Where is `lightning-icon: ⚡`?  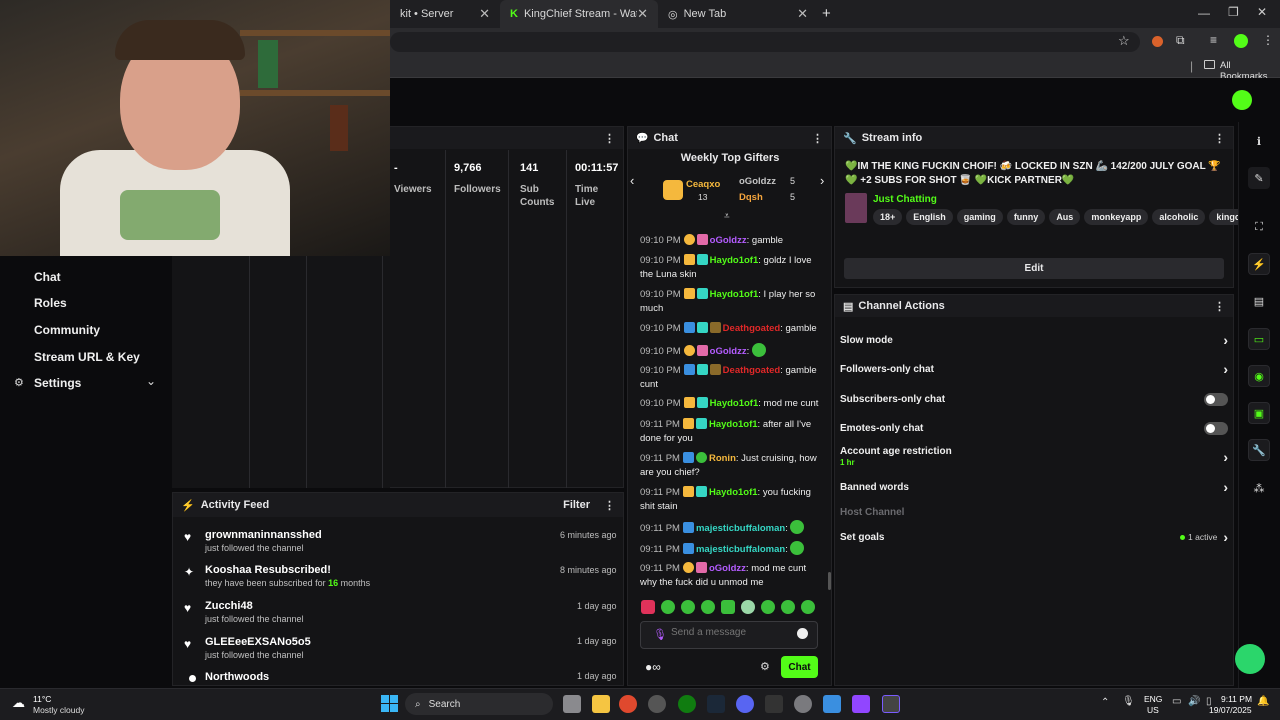 lightning-icon: ⚡ is located at coordinates (1259, 264).